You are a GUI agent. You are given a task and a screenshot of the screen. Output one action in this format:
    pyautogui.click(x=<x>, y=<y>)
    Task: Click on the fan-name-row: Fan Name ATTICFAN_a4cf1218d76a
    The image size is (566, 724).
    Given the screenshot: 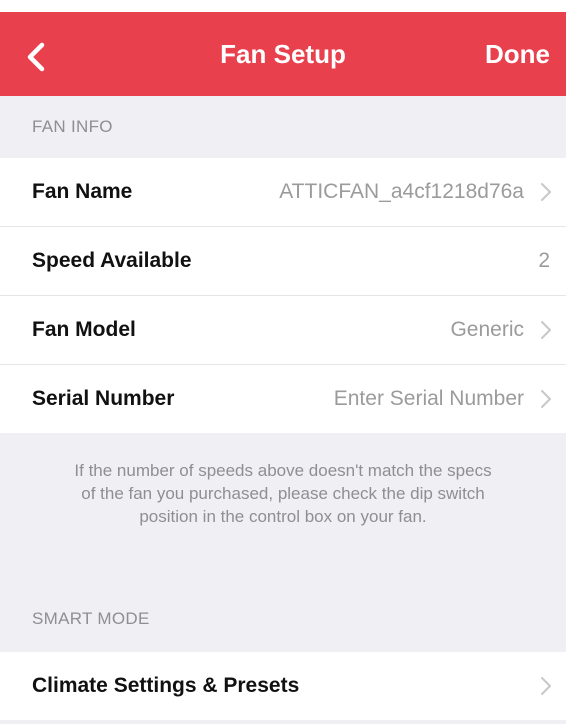 What is the action you would take?
    pyautogui.click(x=283, y=192)
    